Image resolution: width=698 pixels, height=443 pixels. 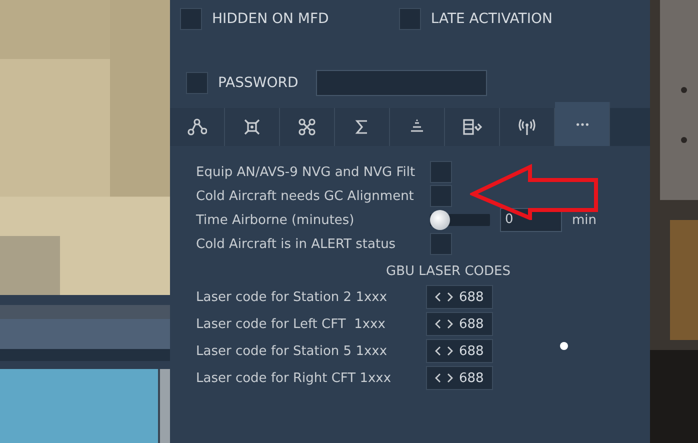 I want to click on setting-label: Cold Aircraft is in ALERT status, so click(x=296, y=244).